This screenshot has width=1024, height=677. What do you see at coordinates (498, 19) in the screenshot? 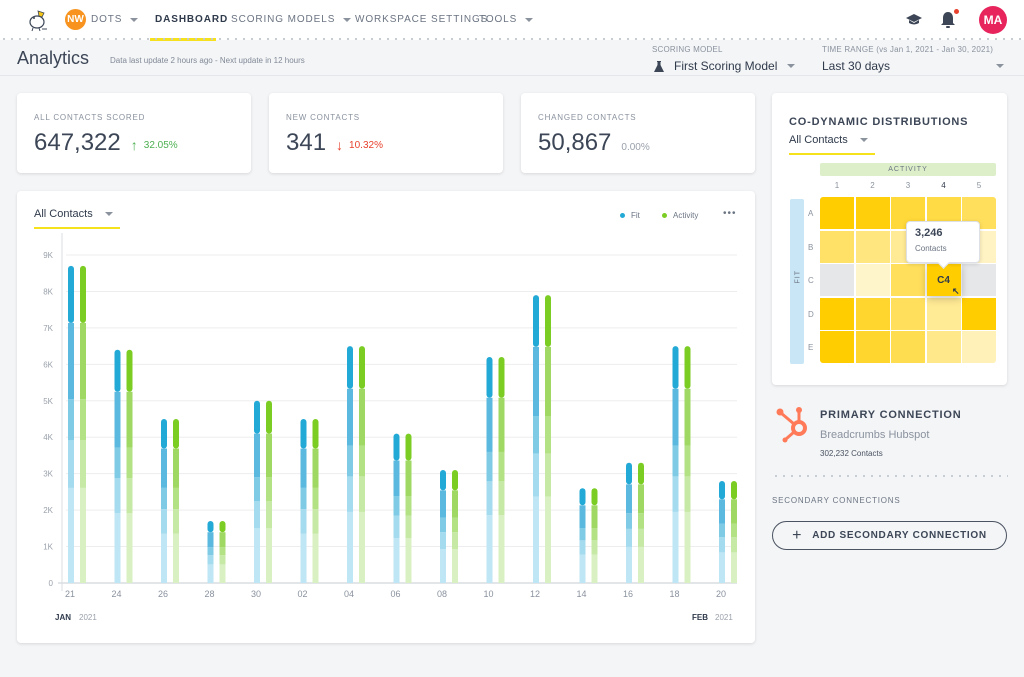
I see `nav-item-label: TOOLS` at bounding box center [498, 19].